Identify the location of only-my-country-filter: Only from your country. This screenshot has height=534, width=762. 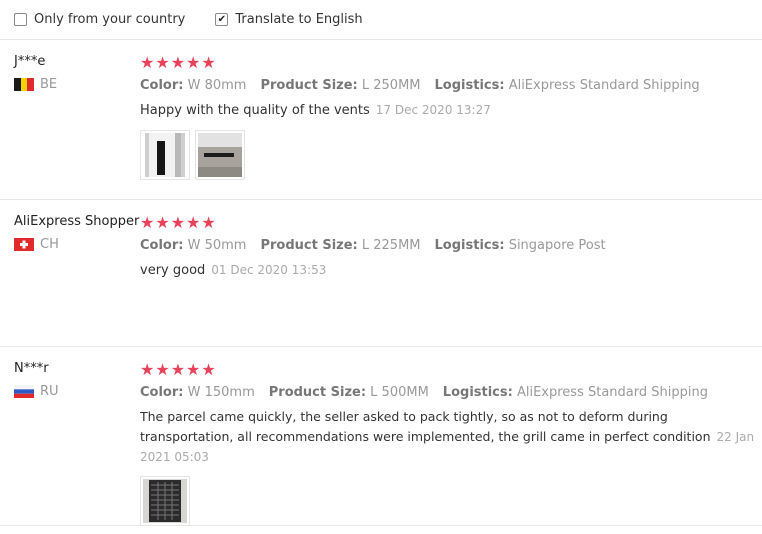
(99, 19).